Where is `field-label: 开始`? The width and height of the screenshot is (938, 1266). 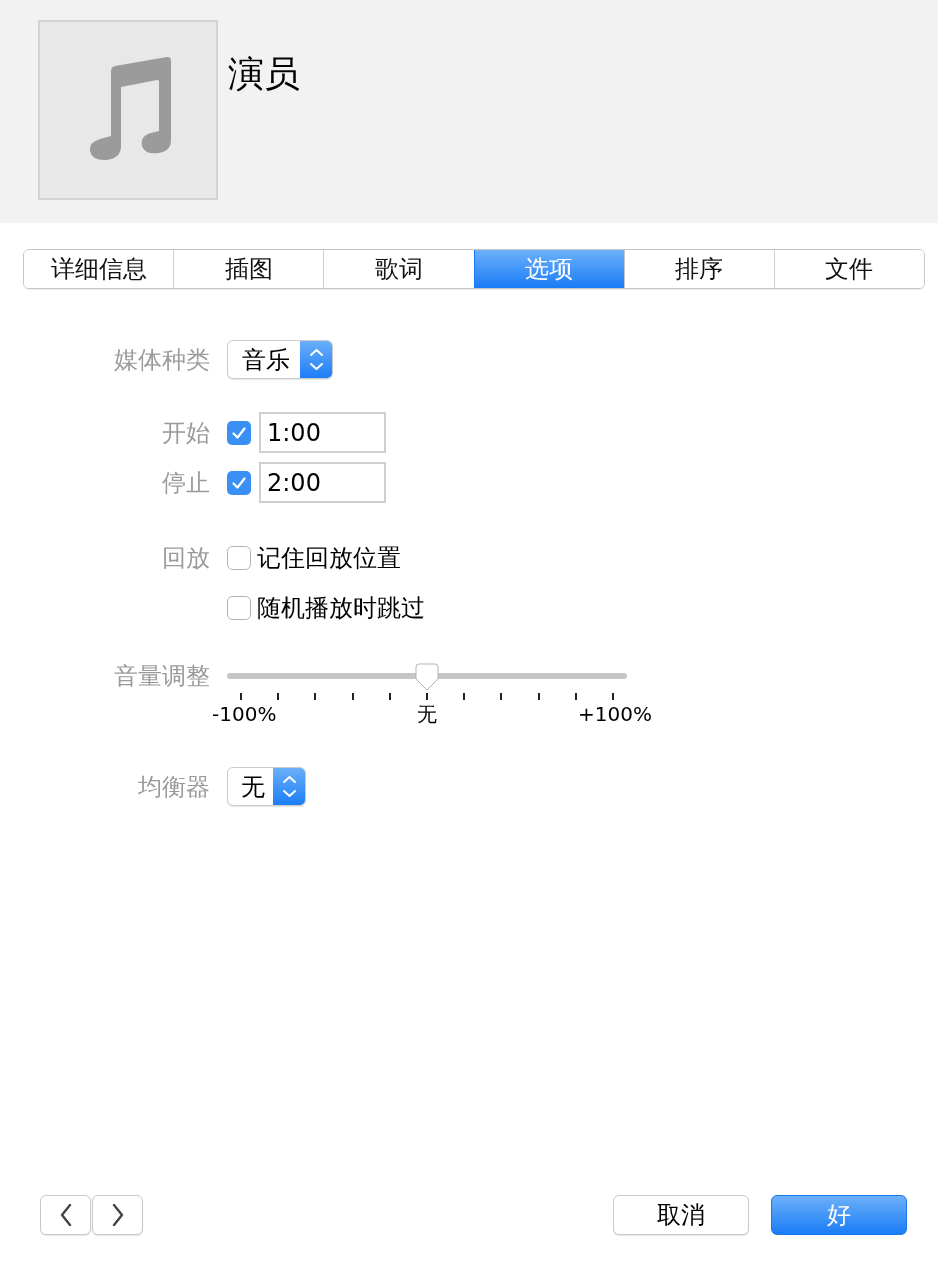 field-label: 开始 is located at coordinates (185, 432).